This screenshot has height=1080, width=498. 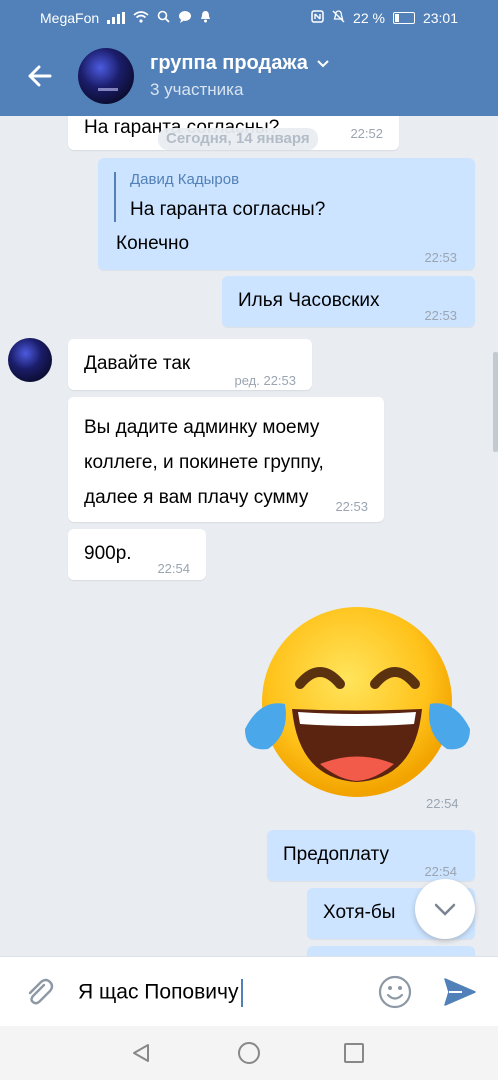 I want to click on reply-text: На гаранта согласны?, so click(x=228, y=209).